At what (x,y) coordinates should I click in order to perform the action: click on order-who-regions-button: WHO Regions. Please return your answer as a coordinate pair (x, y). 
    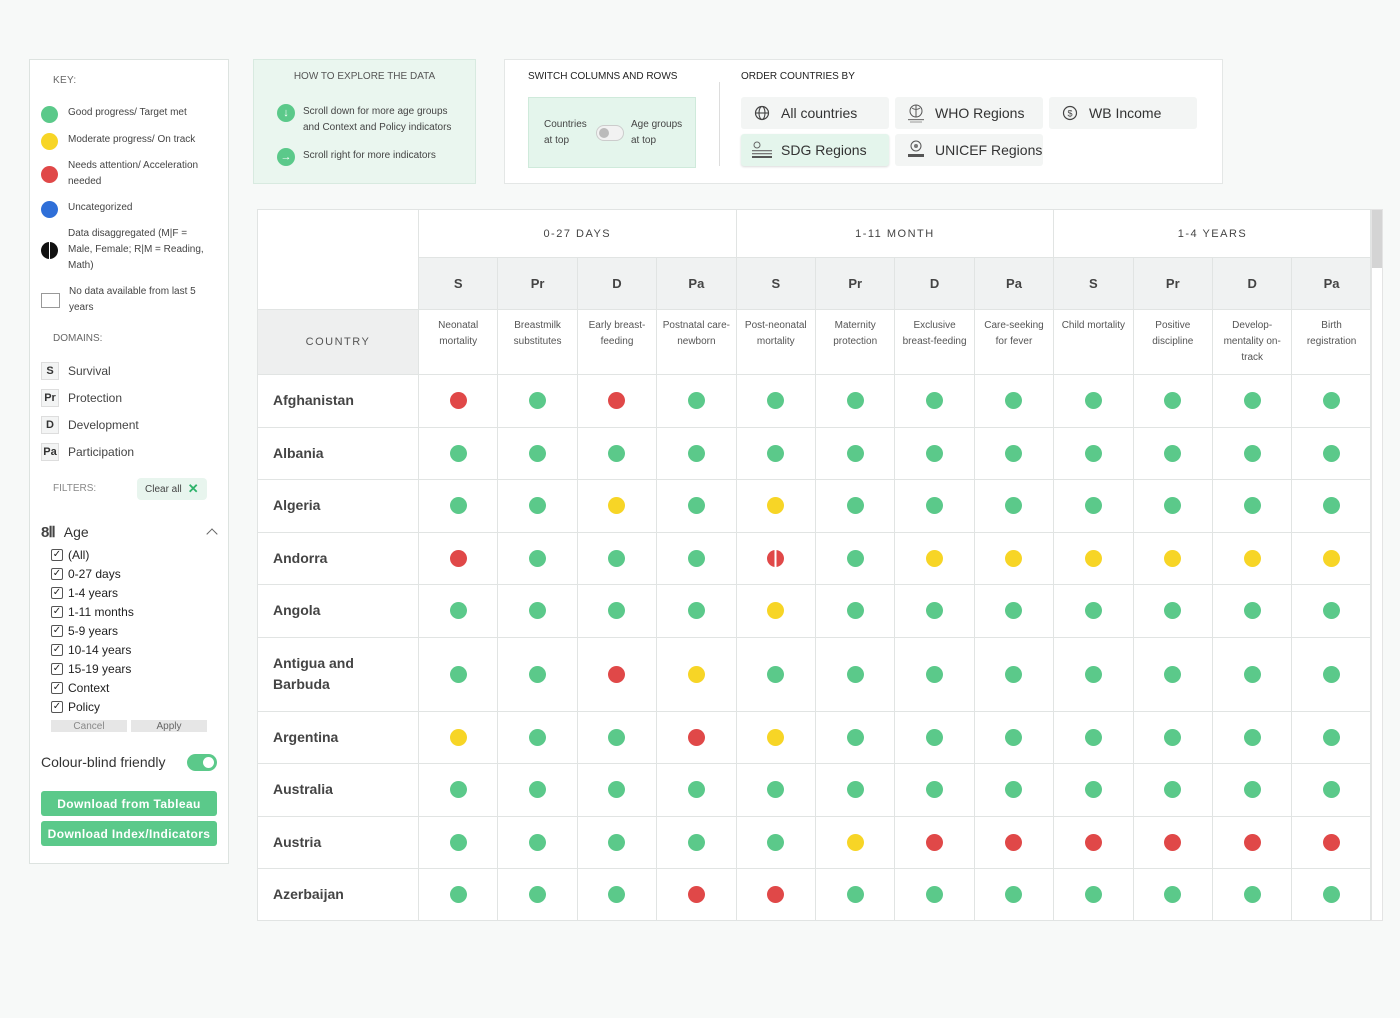
    Looking at the image, I should click on (969, 113).